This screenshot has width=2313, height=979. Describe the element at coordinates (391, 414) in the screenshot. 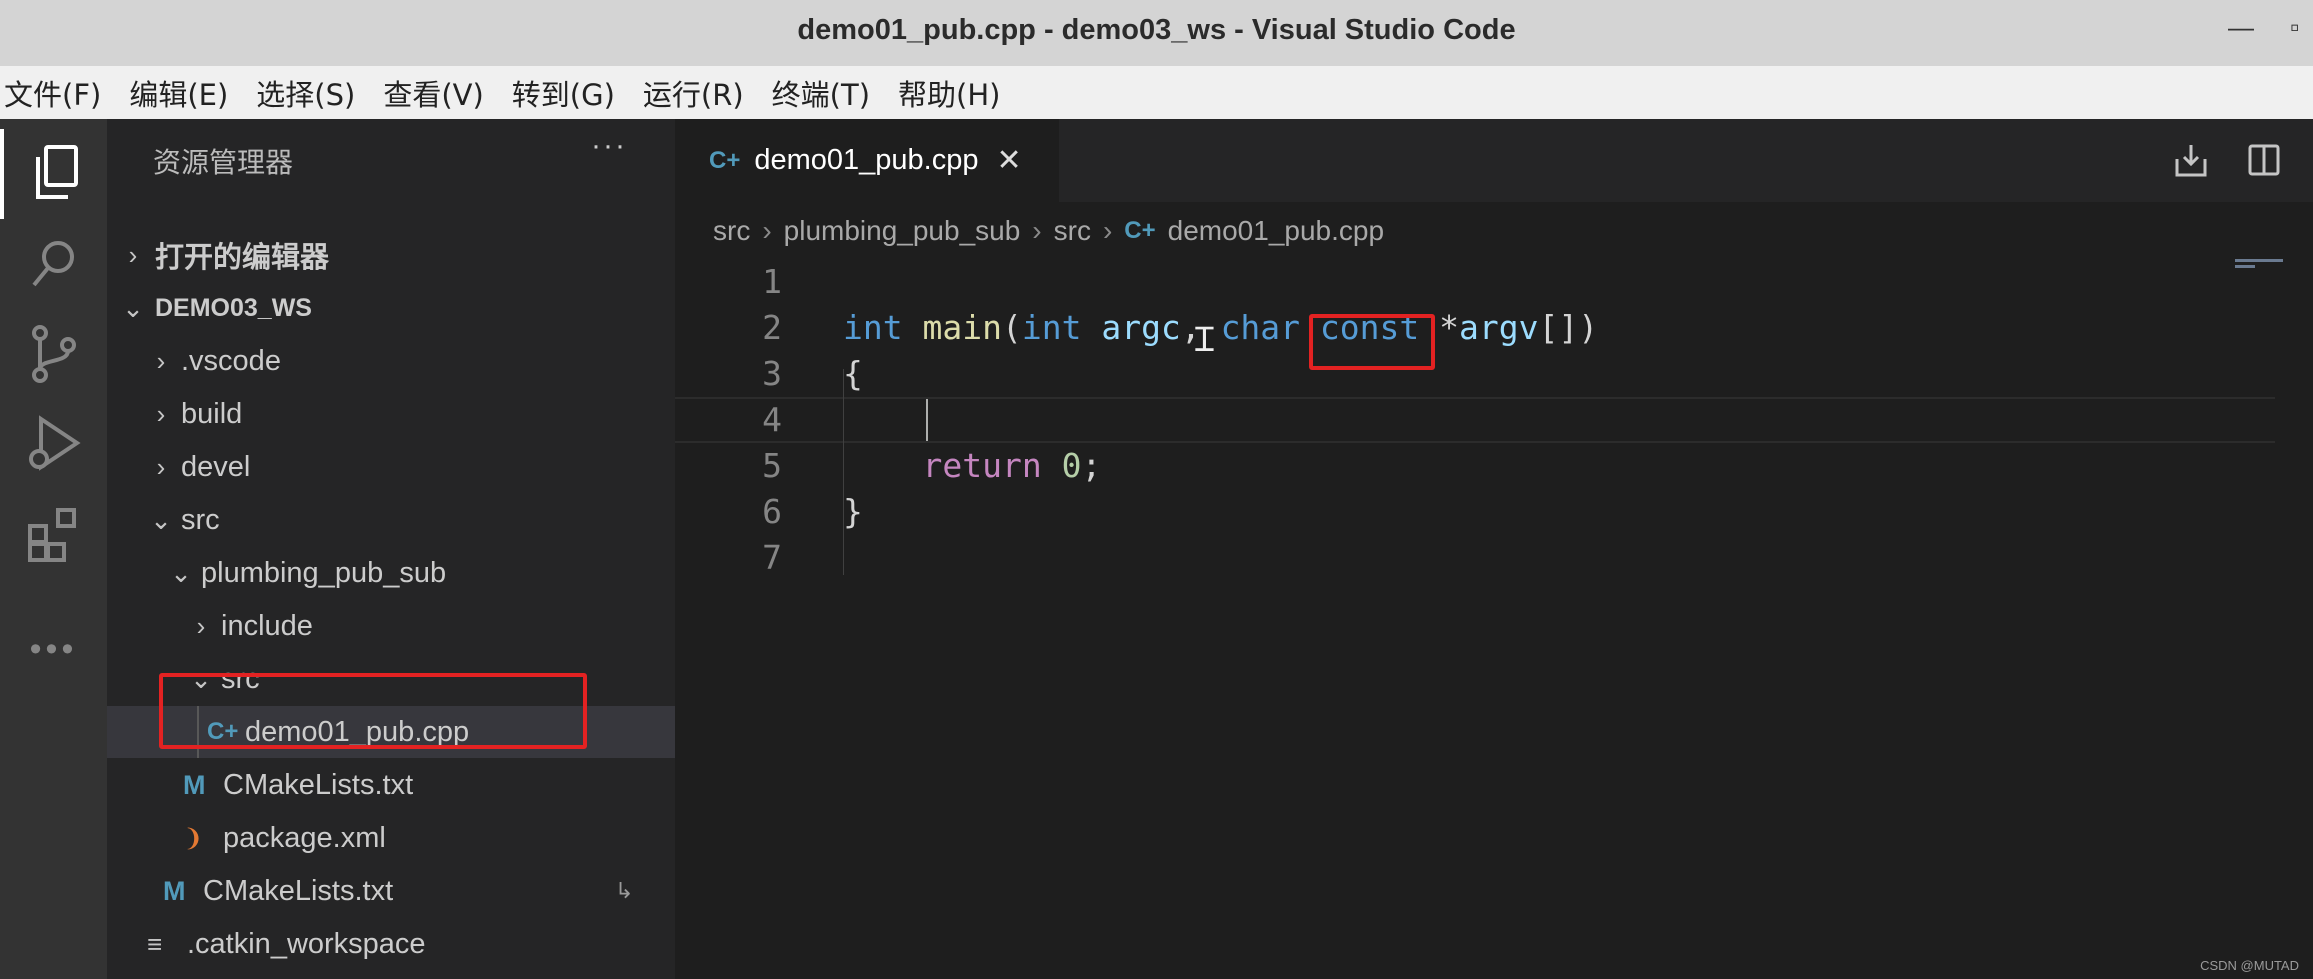

I see `tree-item-build: › build` at that location.